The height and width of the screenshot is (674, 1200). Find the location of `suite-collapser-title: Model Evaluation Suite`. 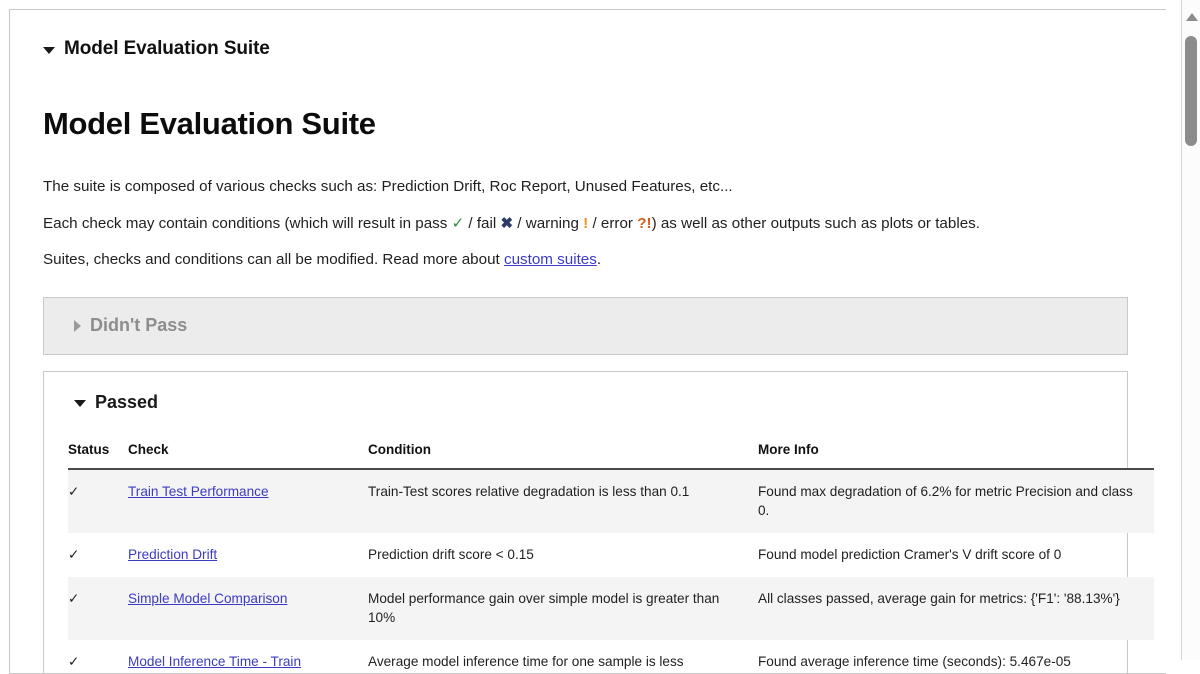

suite-collapser-title: Model Evaluation Suite is located at coordinates (167, 48).